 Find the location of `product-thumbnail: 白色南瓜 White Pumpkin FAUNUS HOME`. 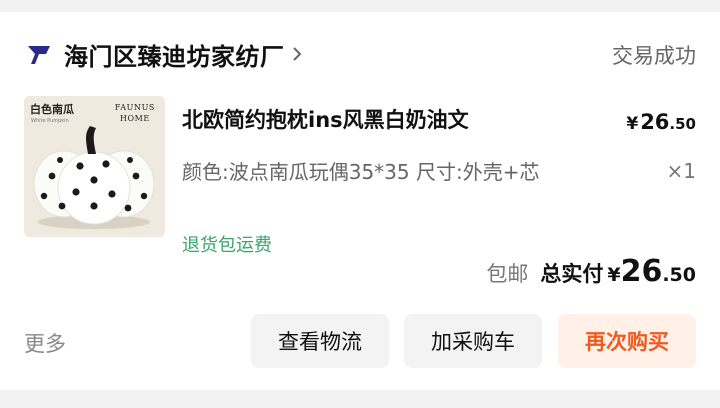

product-thumbnail: 白色南瓜 White Pumpkin FAUNUS HOME is located at coordinates (94, 166).